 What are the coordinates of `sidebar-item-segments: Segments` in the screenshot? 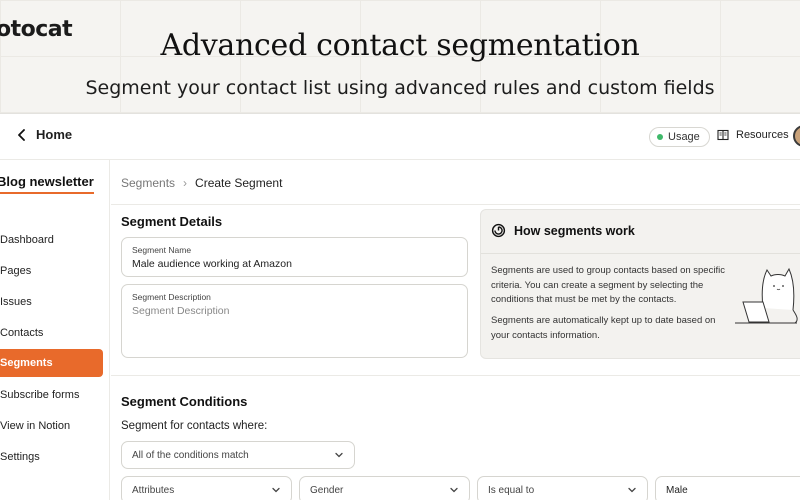 It's located at (51, 363).